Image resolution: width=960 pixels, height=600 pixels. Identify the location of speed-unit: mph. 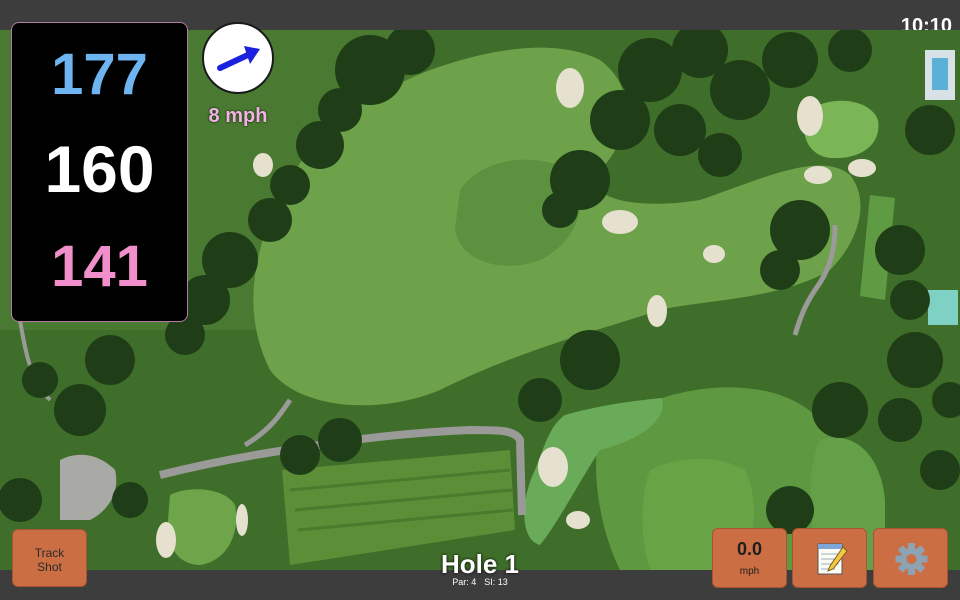
(749, 571).